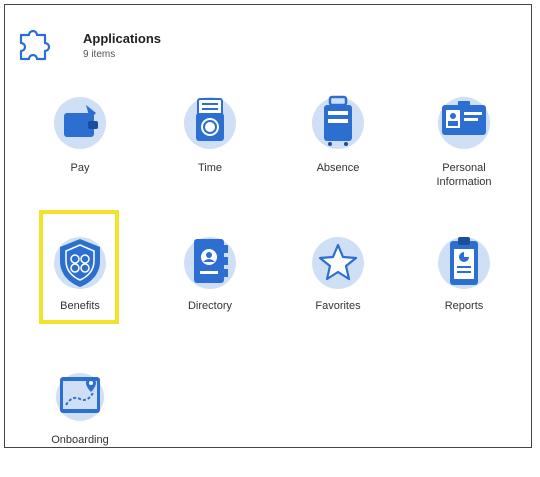 This screenshot has height=477, width=540. What do you see at coordinates (80, 422) in the screenshot?
I see `app-tile-onboarding: Onboarding` at bounding box center [80, 422].